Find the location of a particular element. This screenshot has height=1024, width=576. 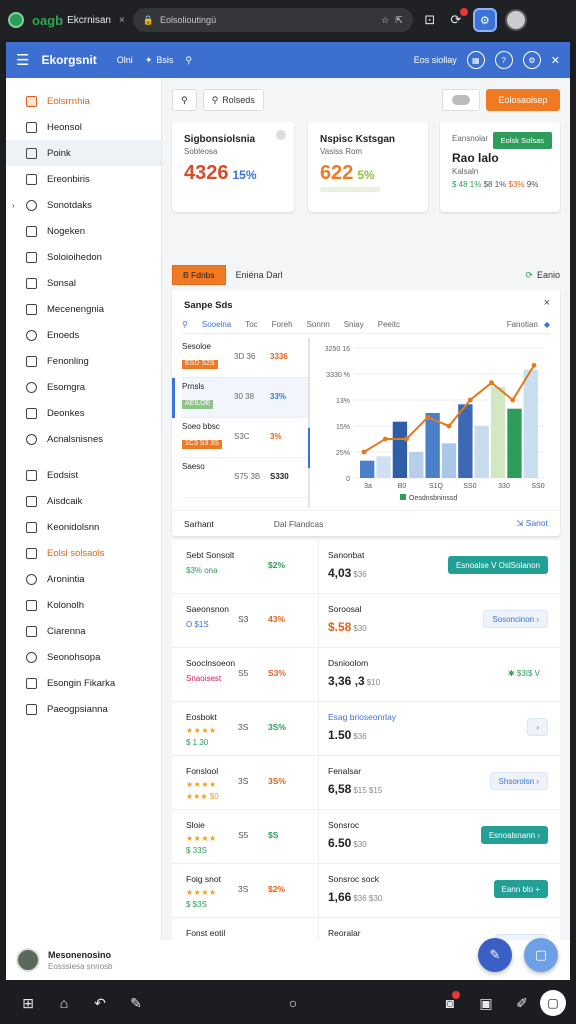

workspace-selector: Eos siollay is located at coordinates (435, 60).